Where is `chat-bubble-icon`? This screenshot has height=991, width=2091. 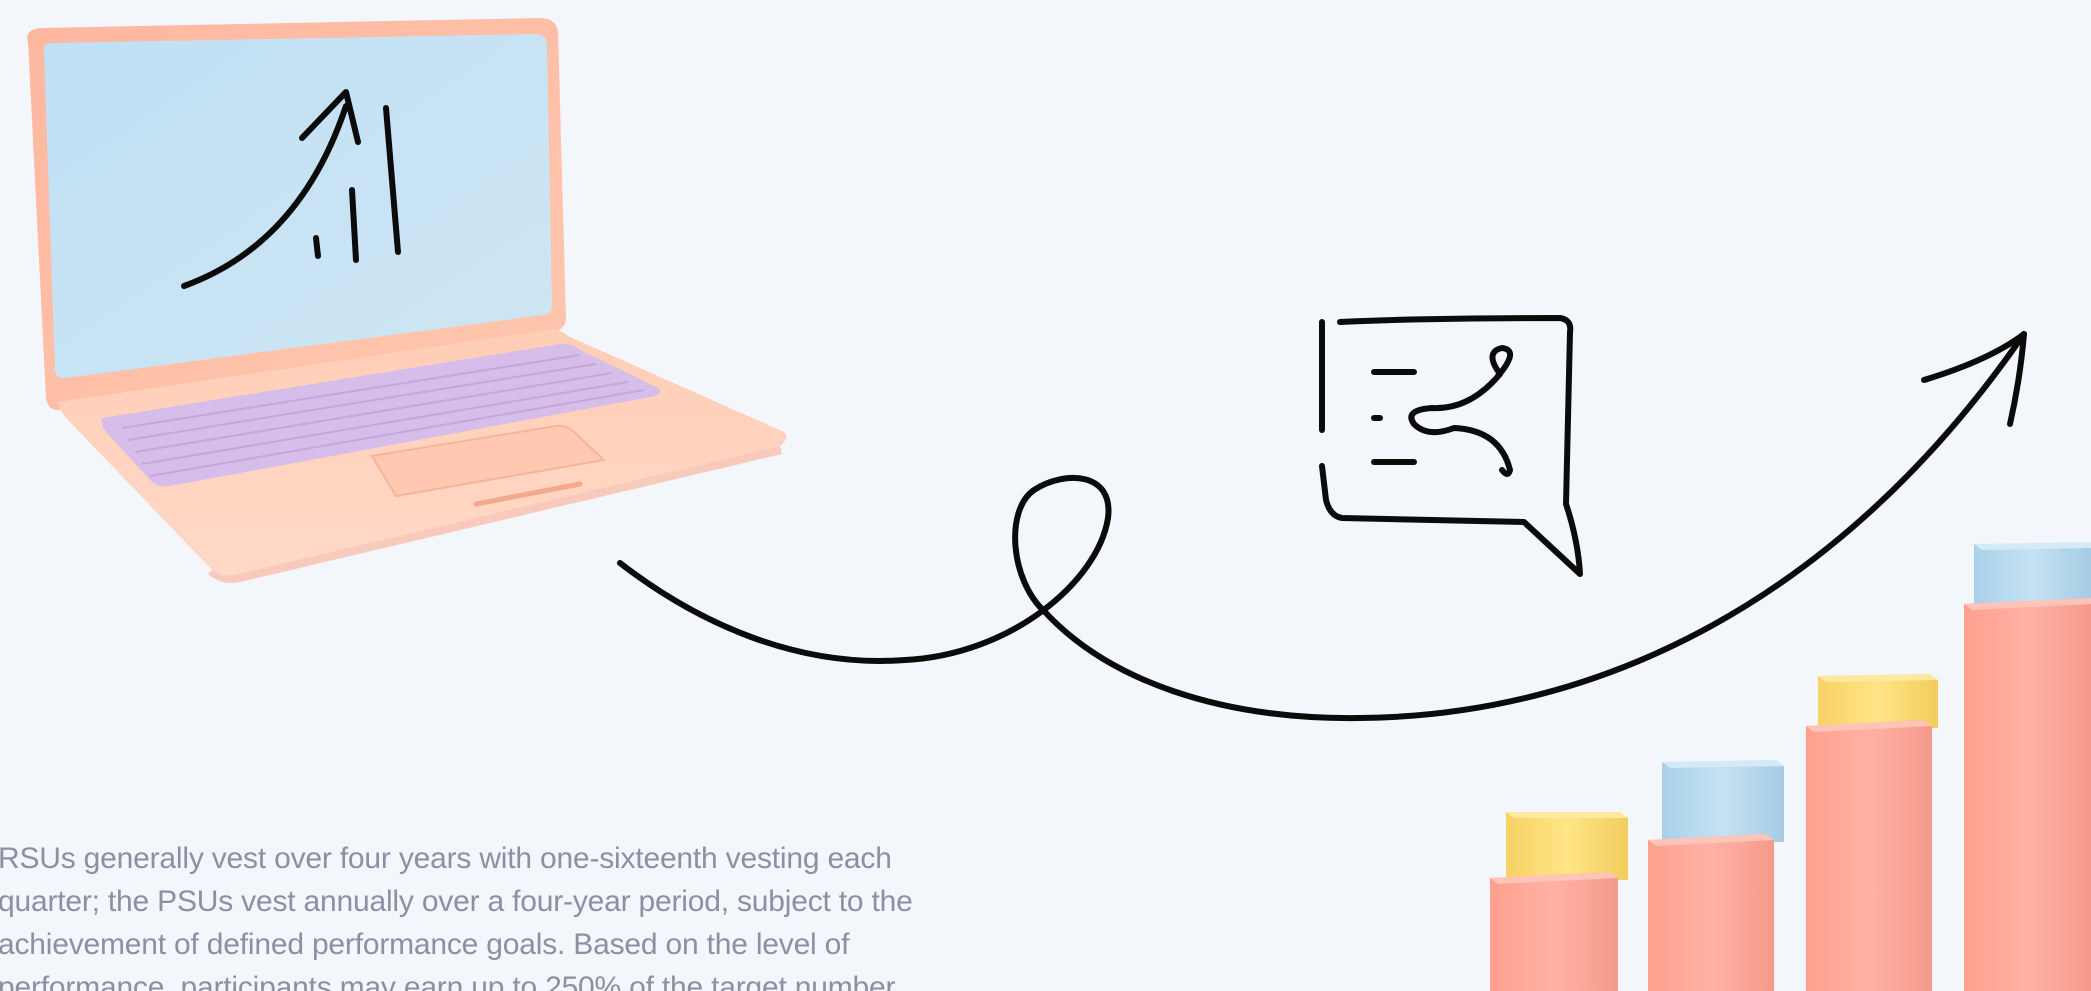
chat-bubble-icon is located at coordinates (1451, 446).